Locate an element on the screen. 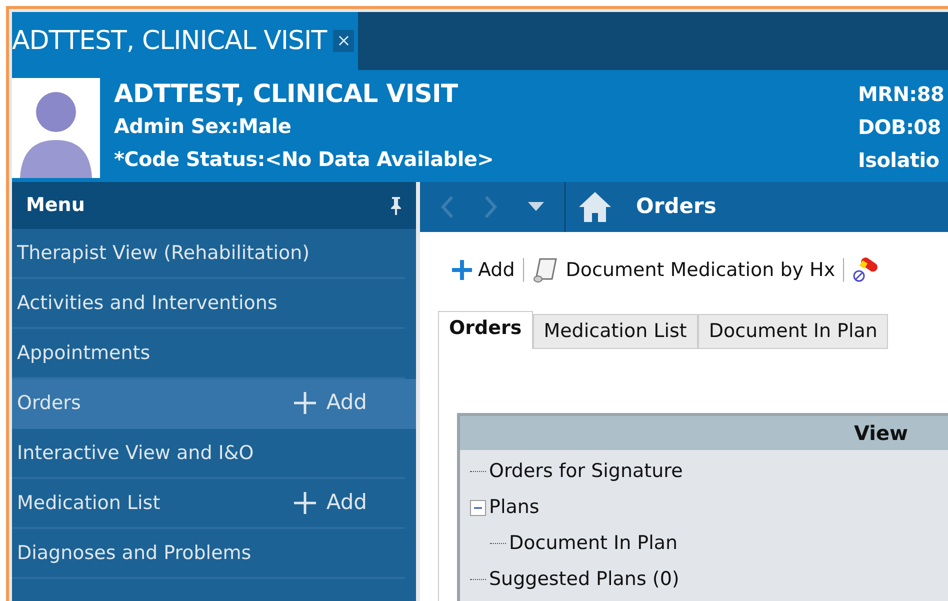 The image size is (948, 601). home-icon is located at coordinates (595, 207).